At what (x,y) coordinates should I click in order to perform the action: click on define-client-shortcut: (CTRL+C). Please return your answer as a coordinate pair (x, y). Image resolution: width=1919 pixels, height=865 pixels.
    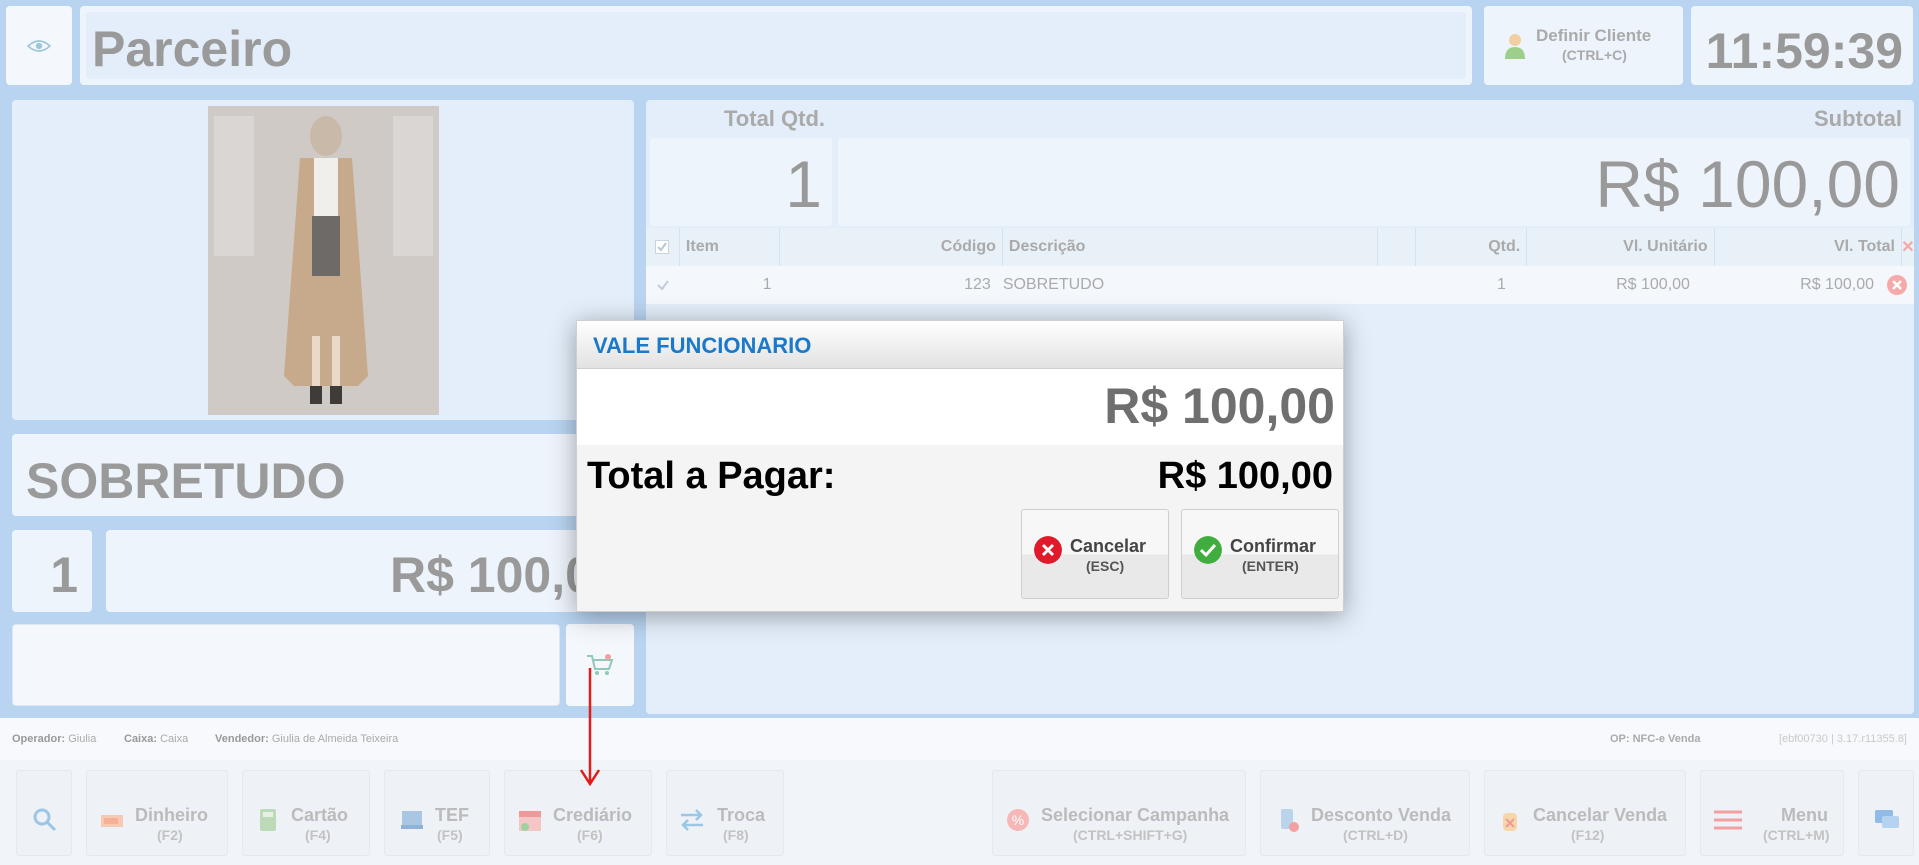
    Looking at the image, I should click on (1594, 55).